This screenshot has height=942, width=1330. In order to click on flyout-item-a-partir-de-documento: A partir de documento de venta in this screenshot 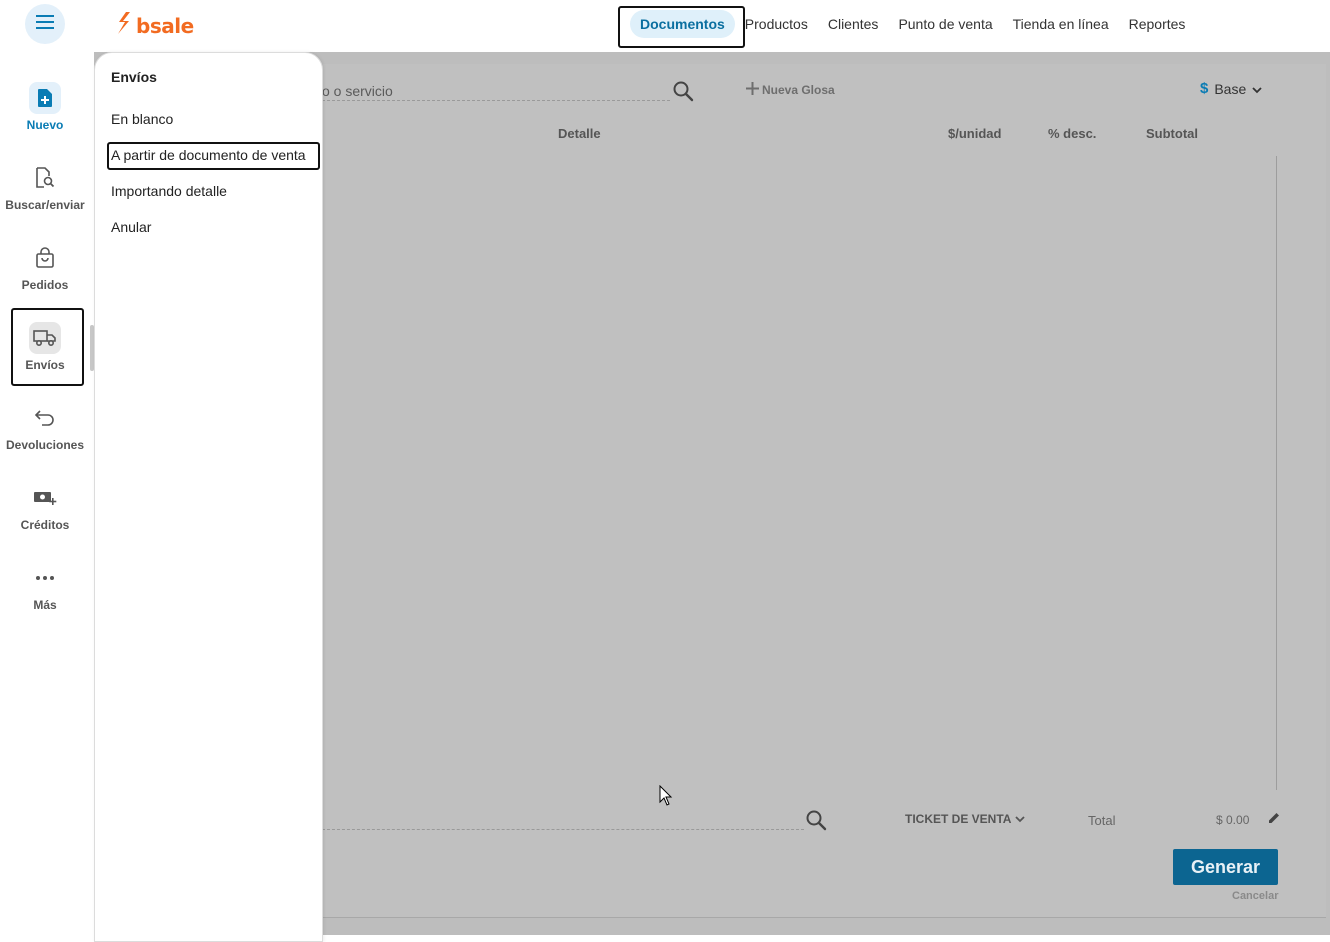, I will do `click(208, 155)`.